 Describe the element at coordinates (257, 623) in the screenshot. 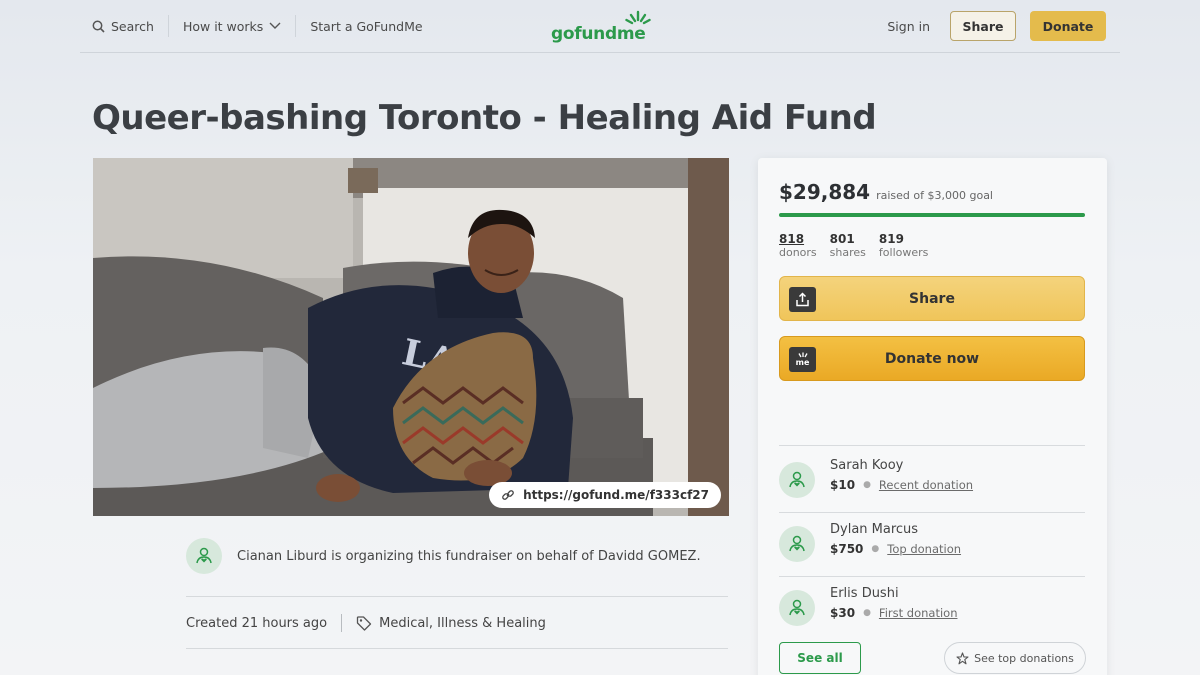

I see `created-time: Created 21 hours ago` at that location.